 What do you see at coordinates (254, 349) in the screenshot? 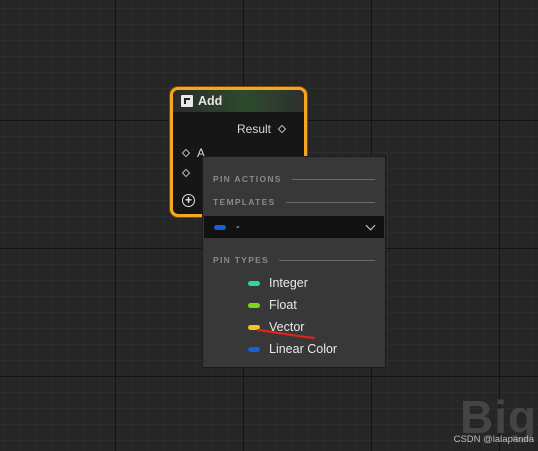
I see `linear-color-pill-icon` at bounding box center [254, 349].